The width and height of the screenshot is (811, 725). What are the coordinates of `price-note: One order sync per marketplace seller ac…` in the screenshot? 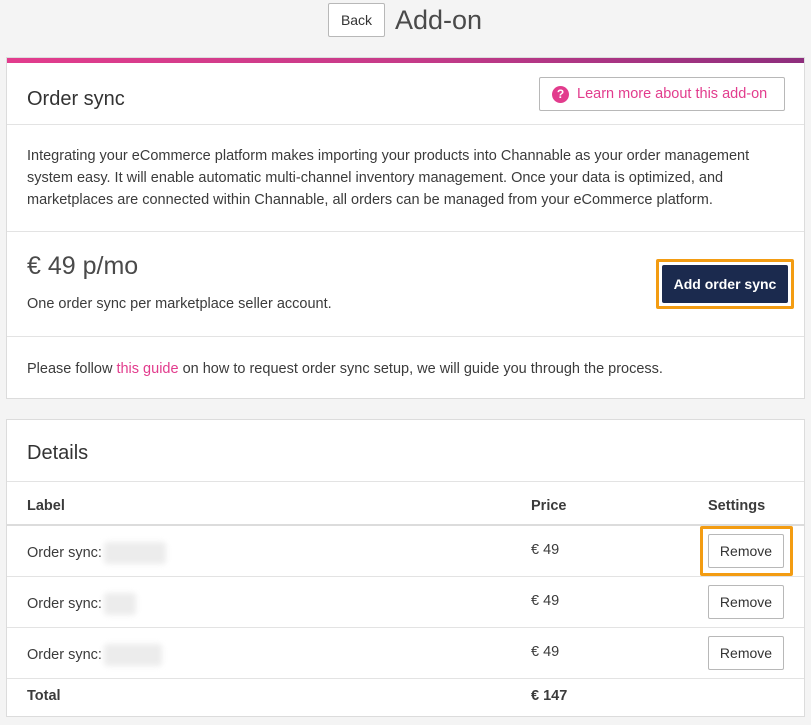 It's located at (179, 304).